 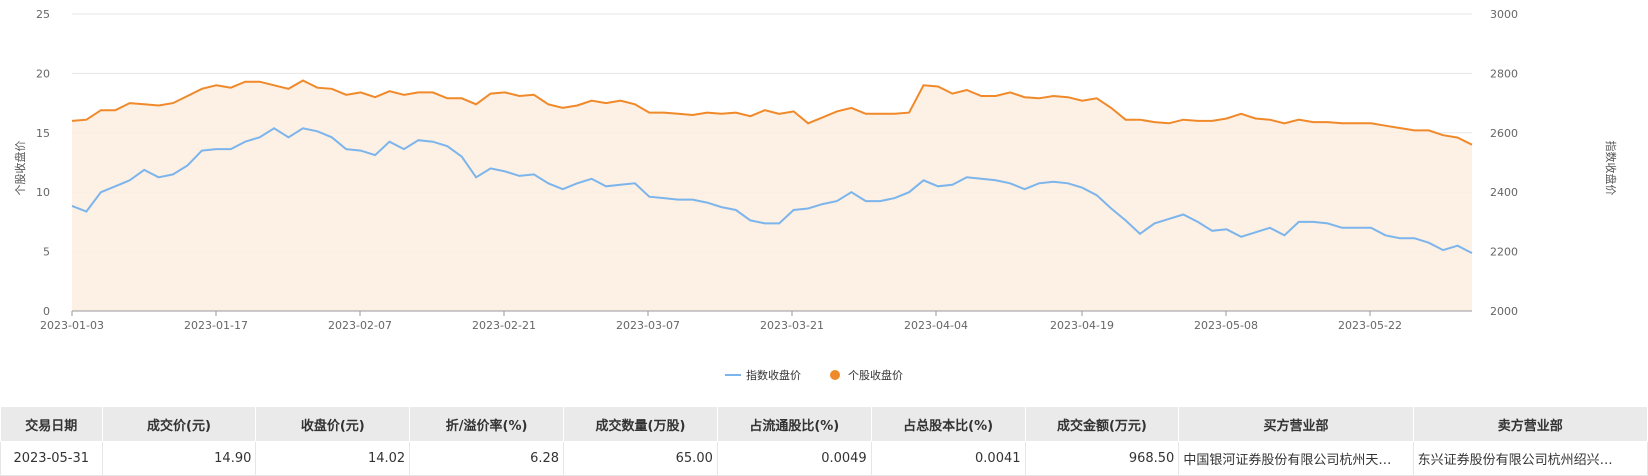 What do you see at coordinates (648, 325) in the screenshot?
I see `x-tick-label: 2023-03-07` at bounding box center [648, 325].